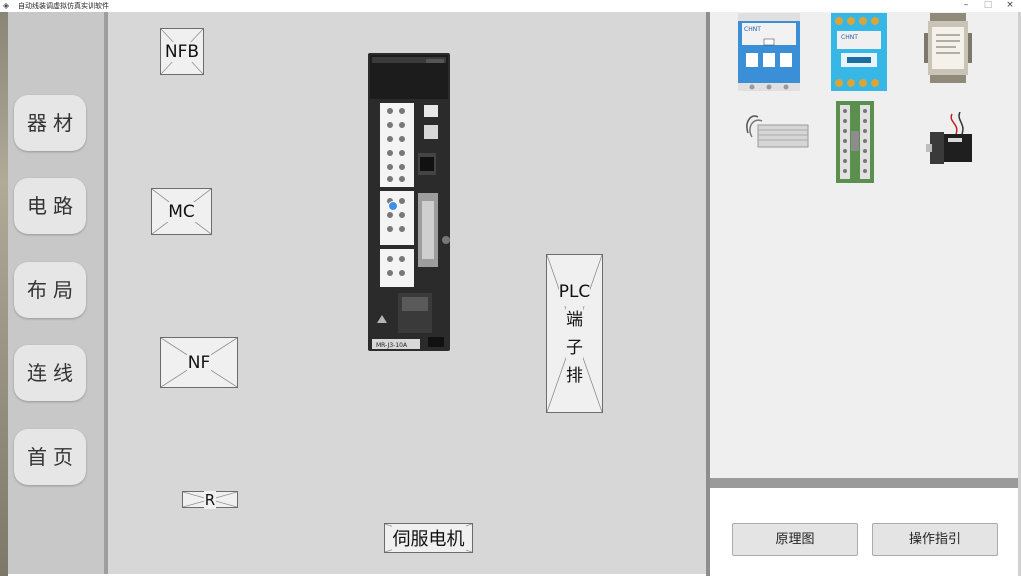 Image resolution: width=1021 pixels, height=576 pixels. I want to click on nfb-label: NFB, so click(182, 51).